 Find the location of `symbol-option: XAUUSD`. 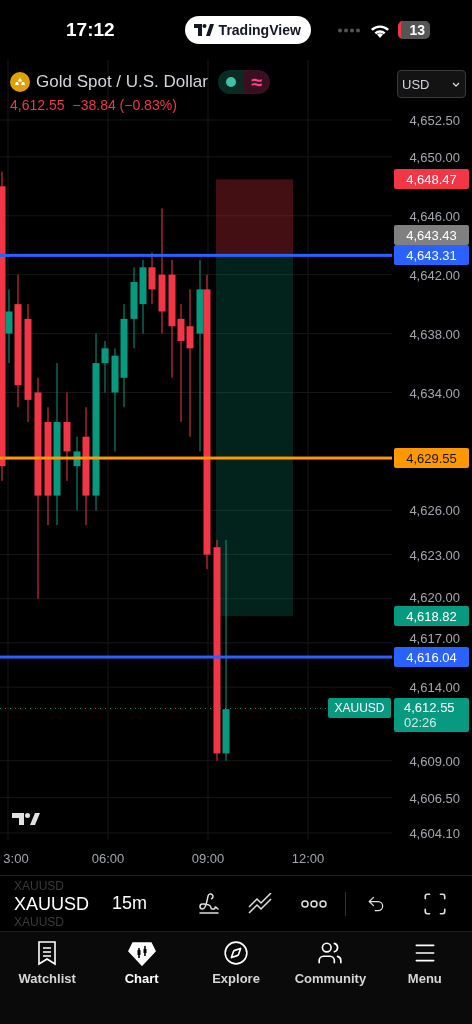

symbol-option: XAUUSD is located at coordinates (54, 903).